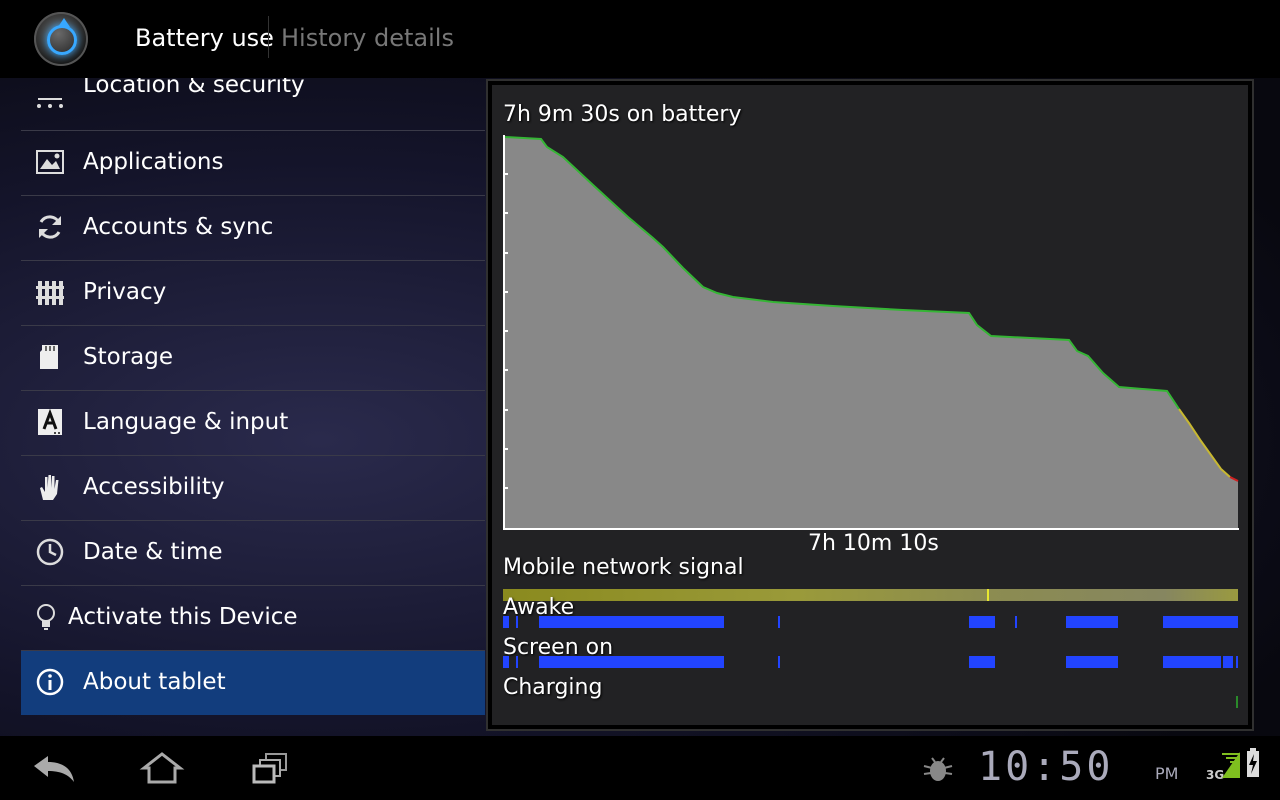 The height and width of the screenshot is (800, 1280). I want to click on signal-strength-icon, so click(1231, 765).